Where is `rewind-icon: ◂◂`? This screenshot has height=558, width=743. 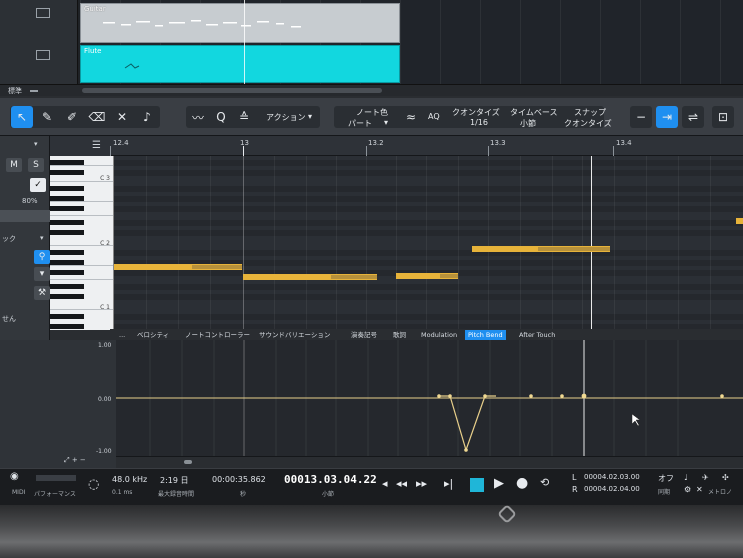 rewind-icon: ◂◂ is located at coordinates (401, 483).